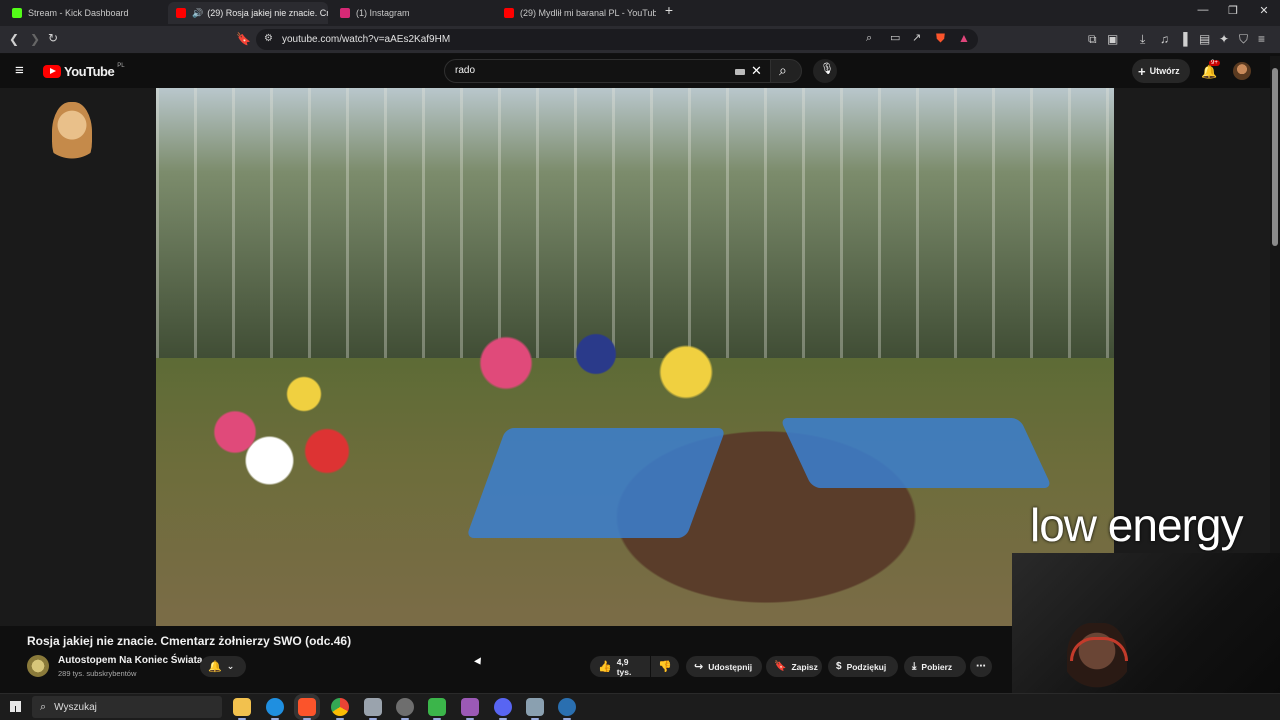 The height and width of the screenshot is (720, 1280). Describe the element at coordinates (223, 666) in the screenshot. I see `subscription-bell-button: 🔔 ⌄` at that location.